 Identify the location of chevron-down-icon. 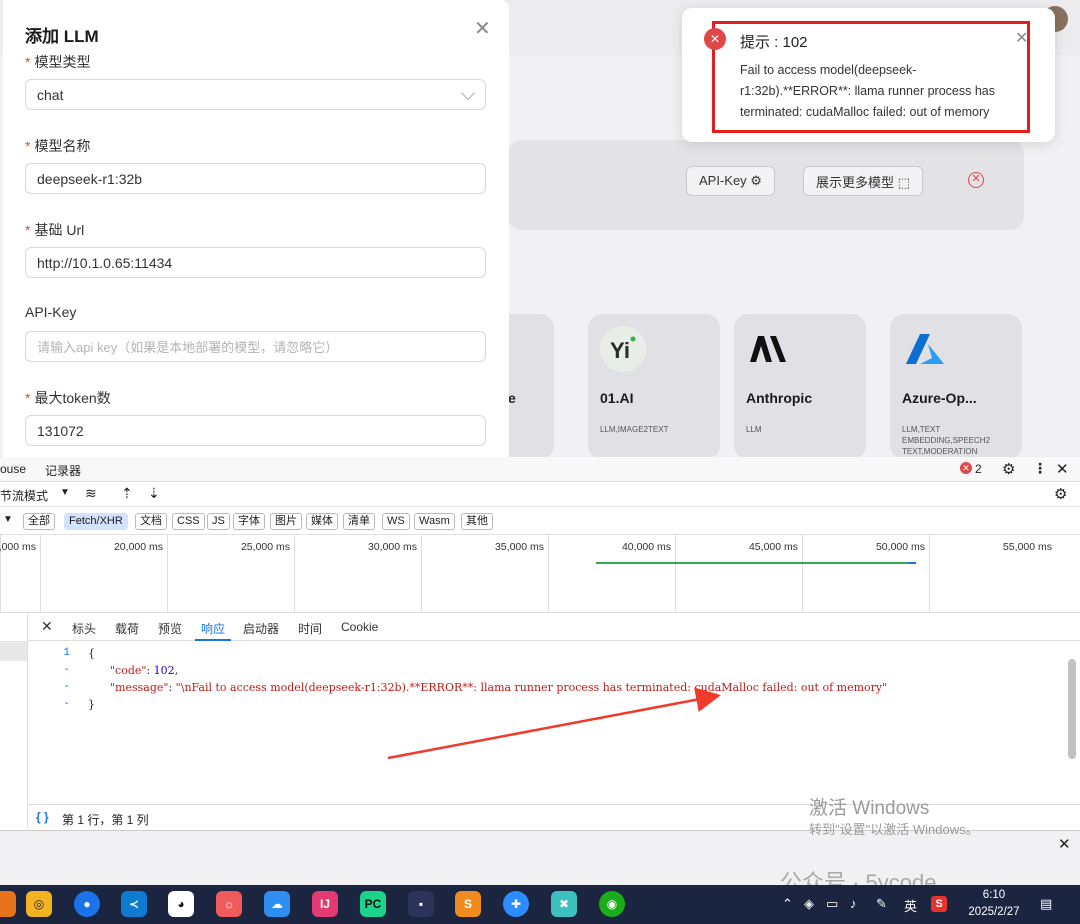
(468, 93).